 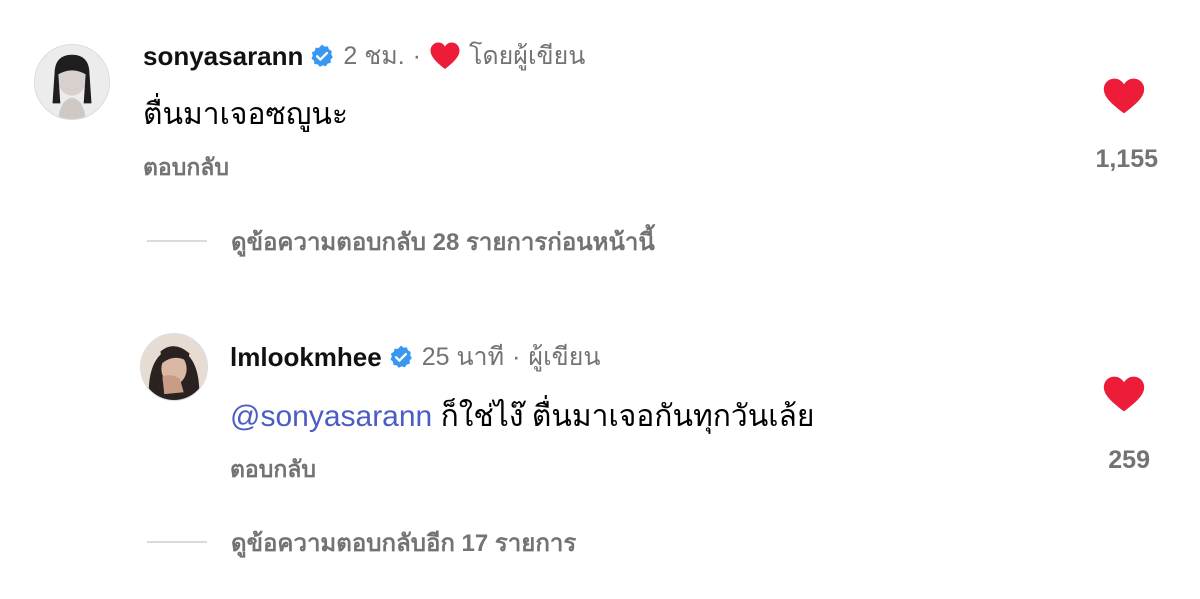 I want to click on mention-link: @sonyasarann, so click(x=331, y=416).